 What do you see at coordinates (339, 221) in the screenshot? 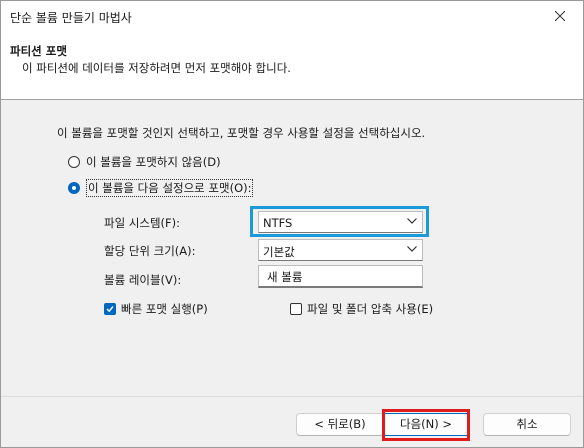
I see `file-system-highlight` at bounding box center [339, 221].